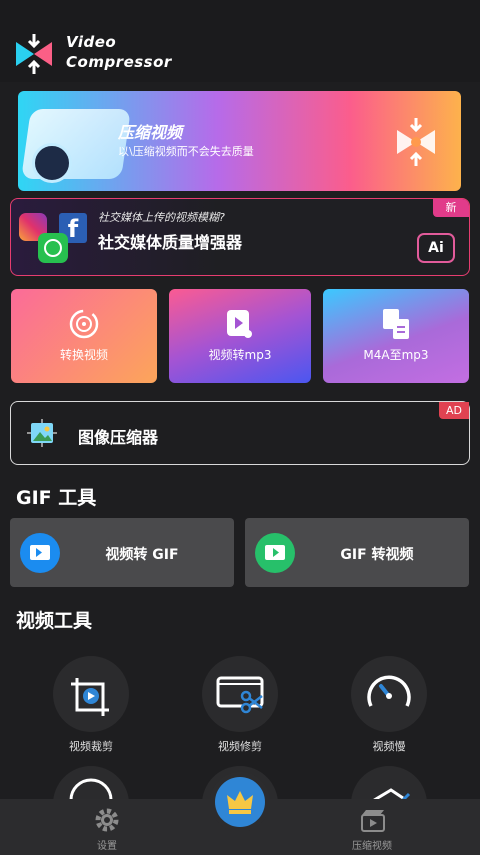 Image resolution: width=480 pixels, height=855 pixels. What do you see at coordinates (119, 62) in the screenshot?
I see `brand-line2: Compressor` at bounding box center [119, 62].